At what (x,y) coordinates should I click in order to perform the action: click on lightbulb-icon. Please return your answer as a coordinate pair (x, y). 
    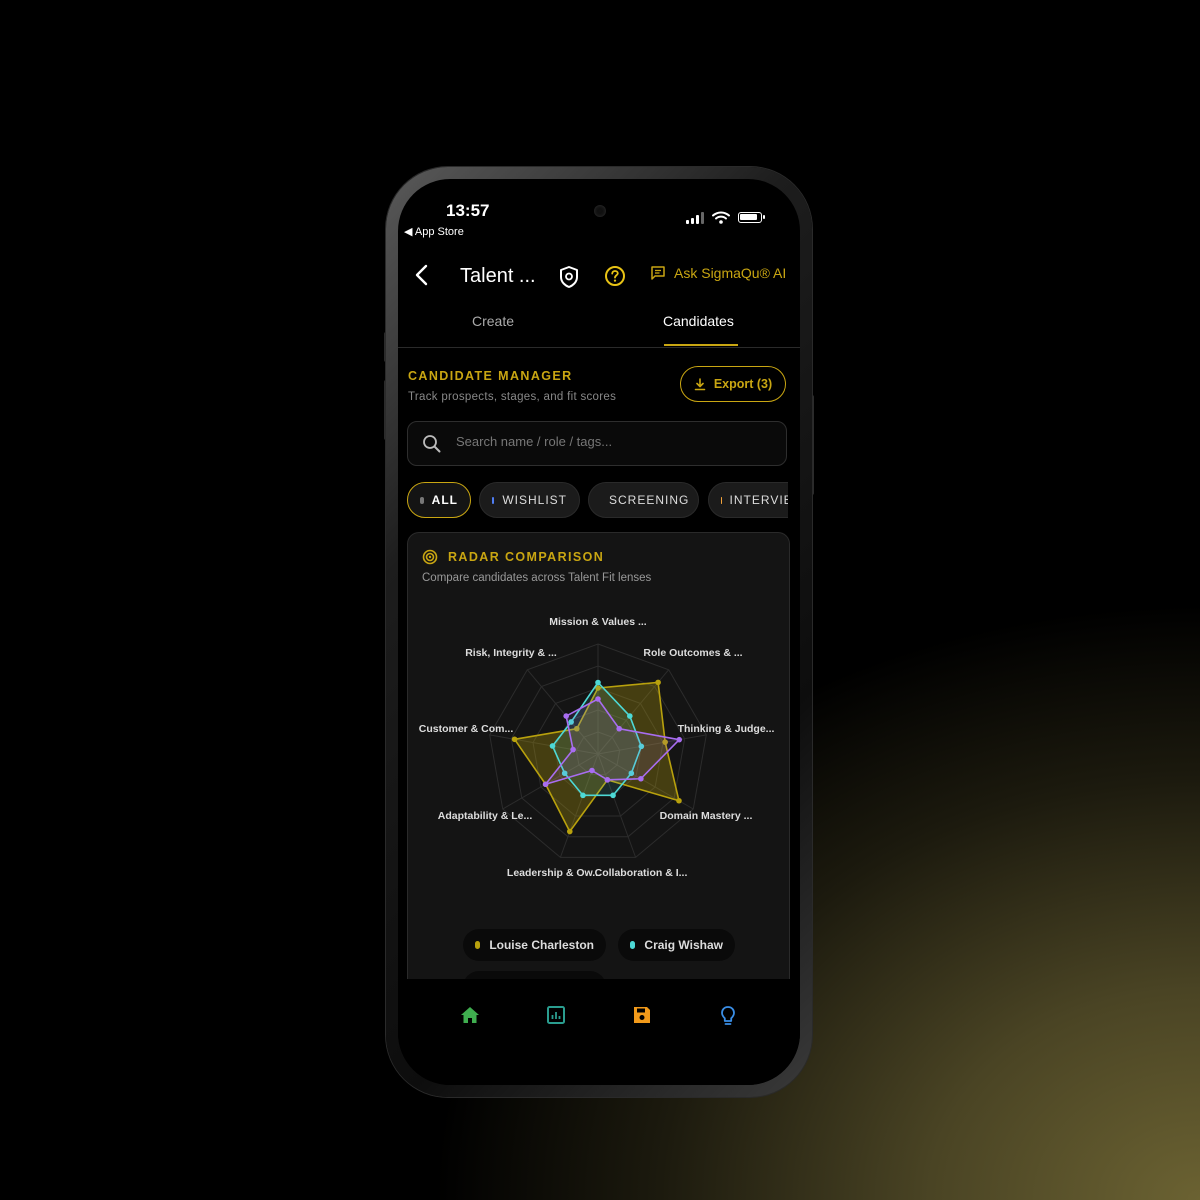
    Looking at the image, I should click on (728, 1016).